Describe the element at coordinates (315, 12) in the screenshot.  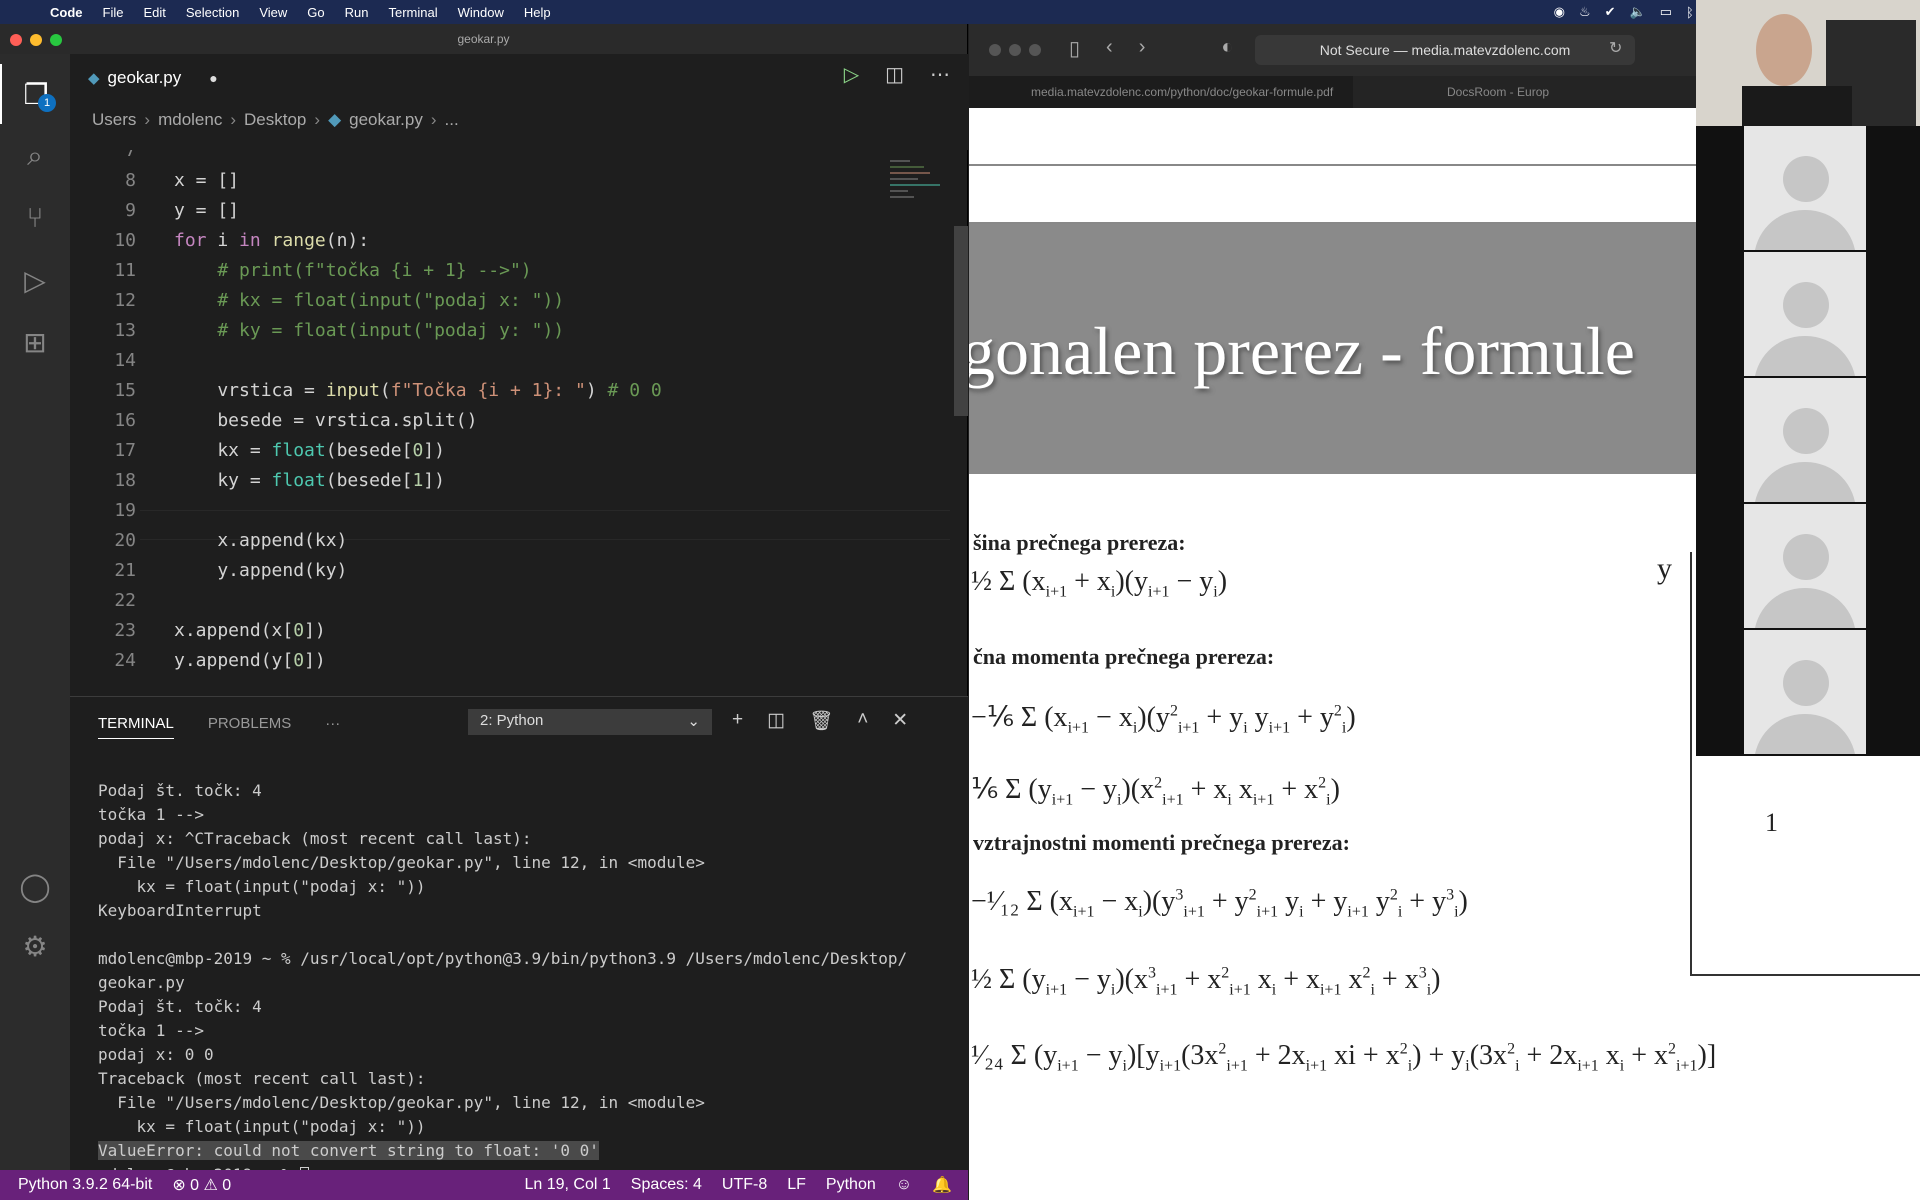
I see `menu-go: Go` at that location.